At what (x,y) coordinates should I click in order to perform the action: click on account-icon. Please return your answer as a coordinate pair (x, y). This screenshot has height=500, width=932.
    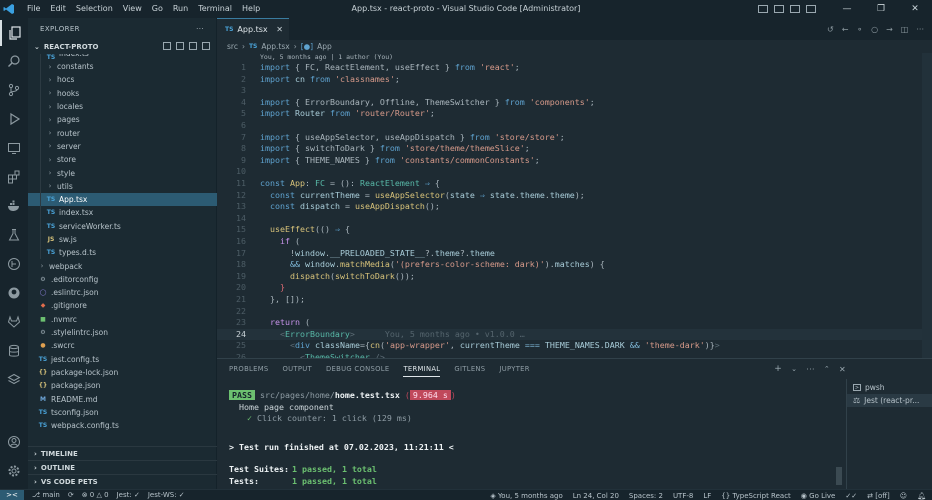
    Looking at the image, I should click on (14, 442).